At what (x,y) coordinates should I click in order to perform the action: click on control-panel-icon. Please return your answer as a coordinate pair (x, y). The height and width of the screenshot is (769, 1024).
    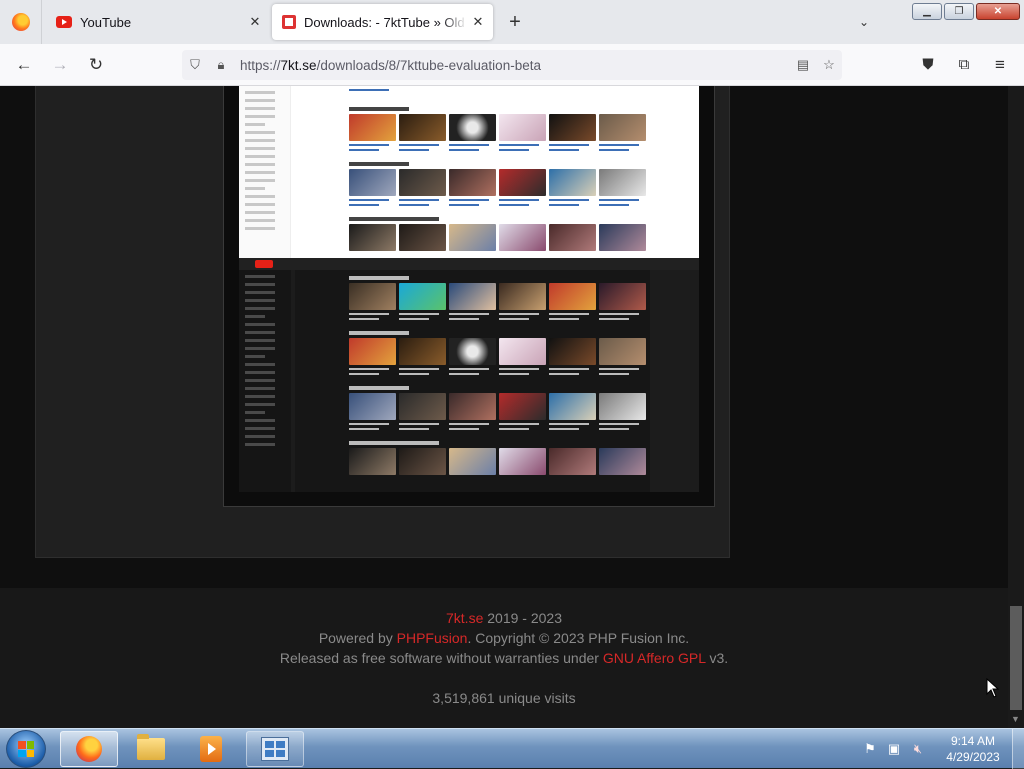
    Looking at the image, I should click on (275, 749).